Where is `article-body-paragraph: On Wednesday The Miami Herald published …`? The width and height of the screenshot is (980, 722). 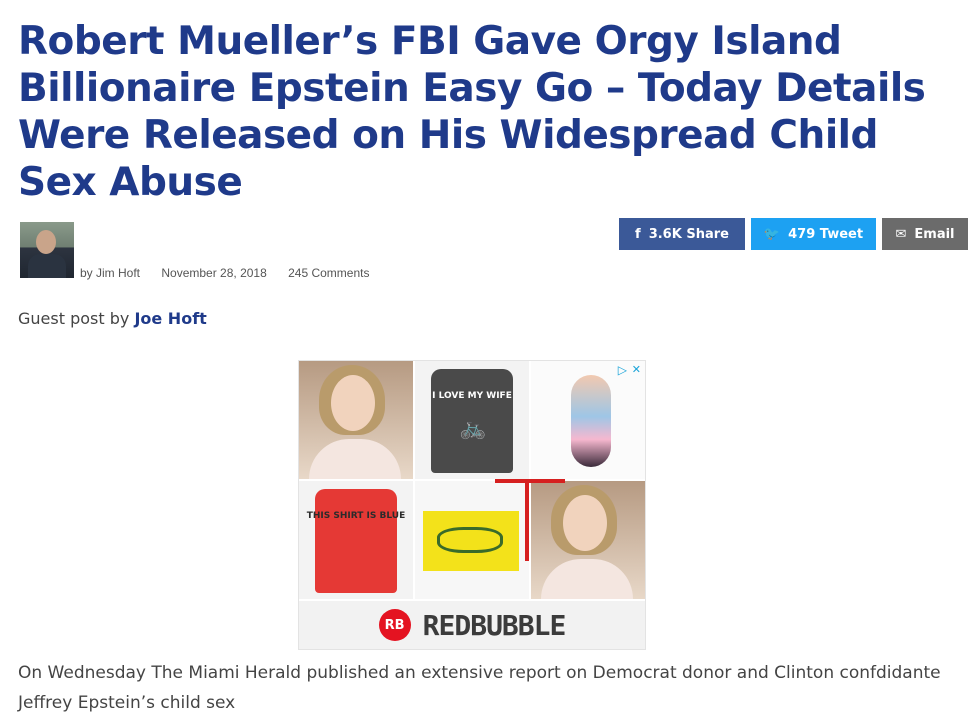 article-body-paragraph: On Wednesday The Miami Herald published … is located at coordinates (479, 688).